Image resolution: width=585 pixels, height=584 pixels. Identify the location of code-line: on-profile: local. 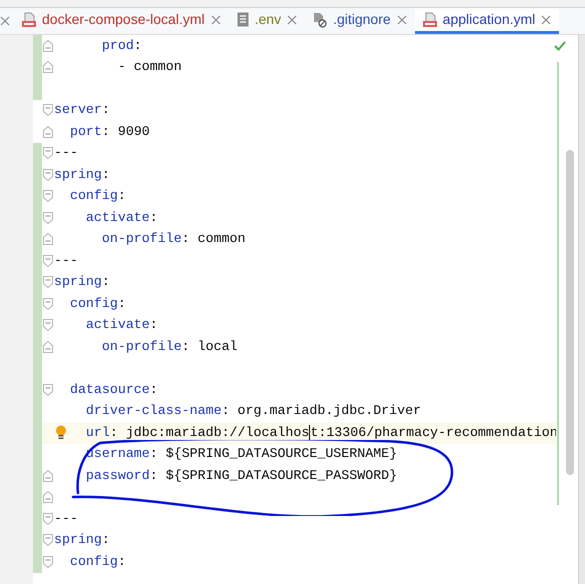
(169, 347).